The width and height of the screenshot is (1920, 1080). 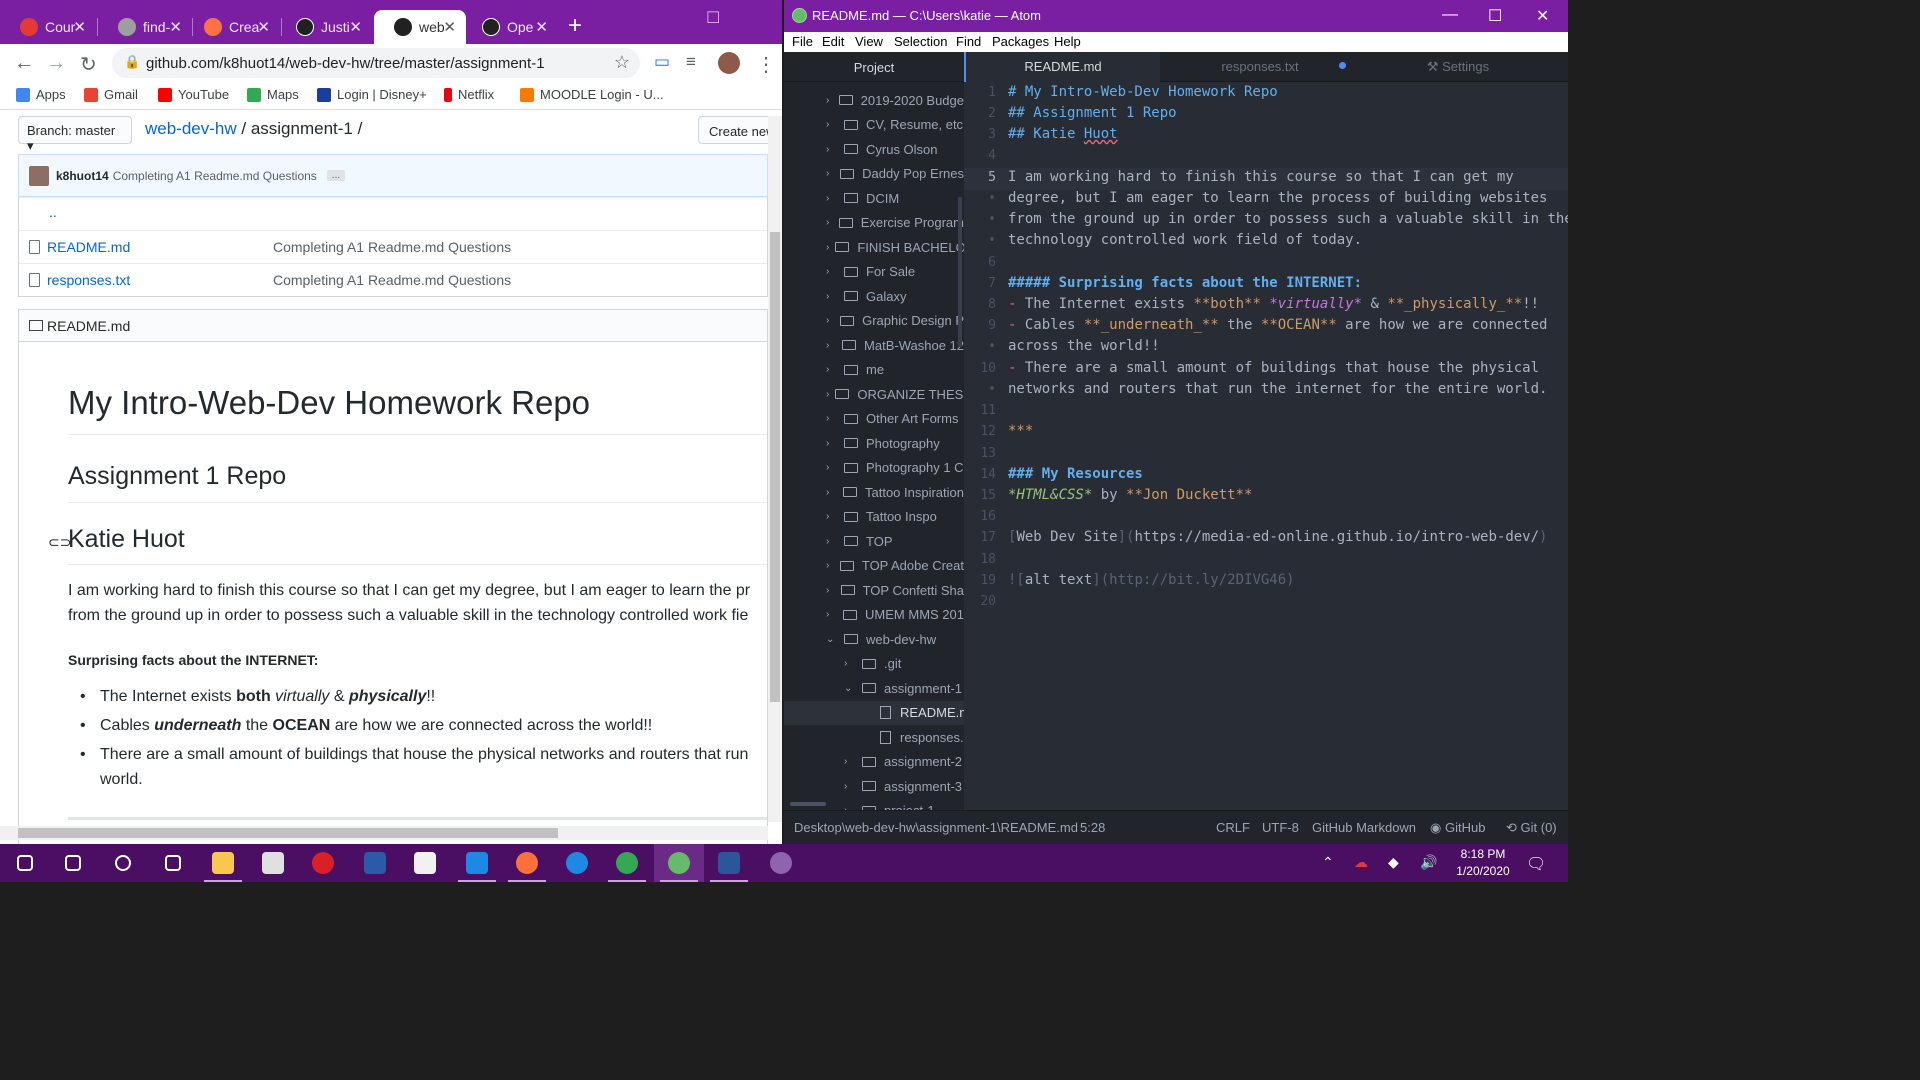 I want to click on tree-item: README.m, so click(x=874, y=712).